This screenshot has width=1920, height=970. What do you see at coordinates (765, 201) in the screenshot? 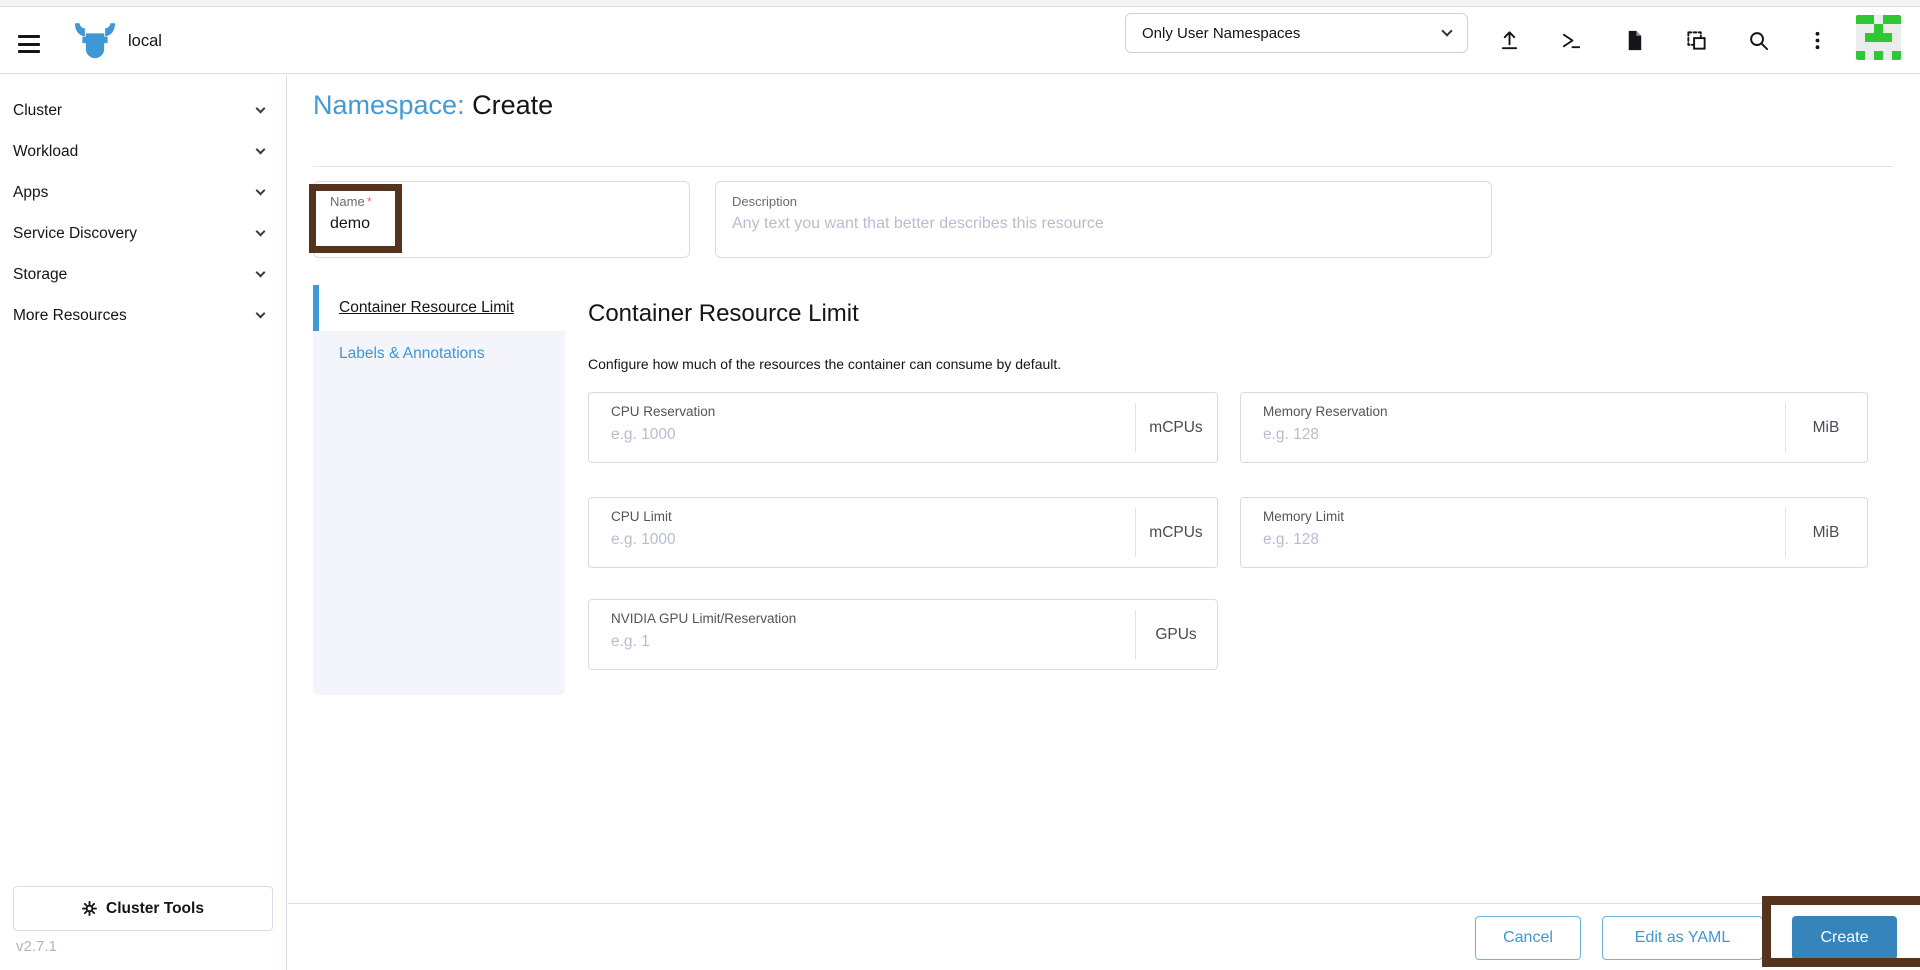
I see `description-field-label: Description` at bounding box center [765, 201].